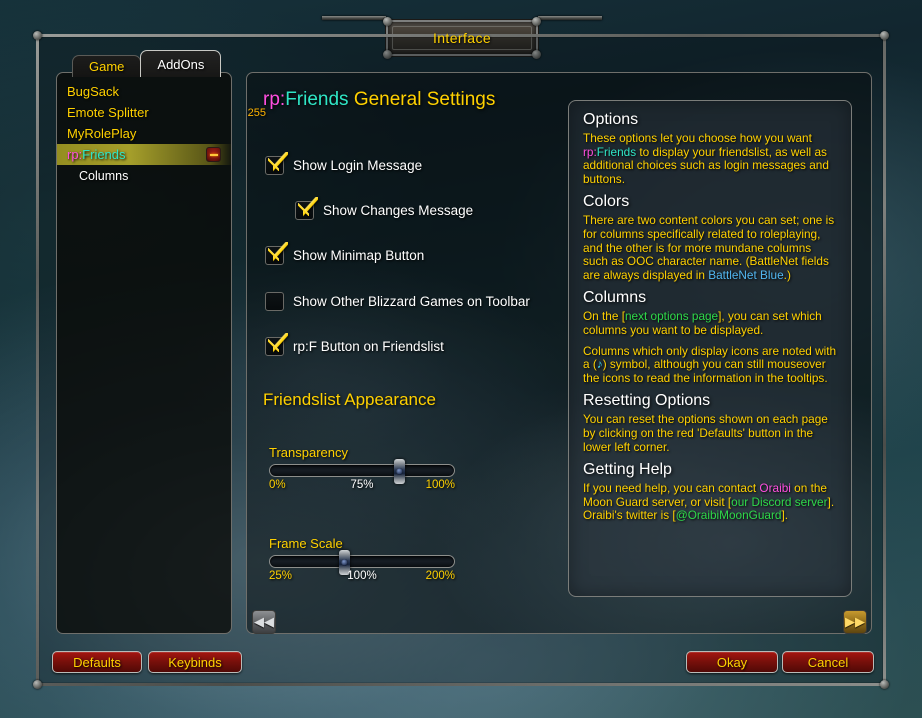 This screenshot has height=718, width=922. What do you see at coordinates (358, 165) in the screenshot?
I see `checkbox-label: Show Login Message` at bounding box center [358, 165].